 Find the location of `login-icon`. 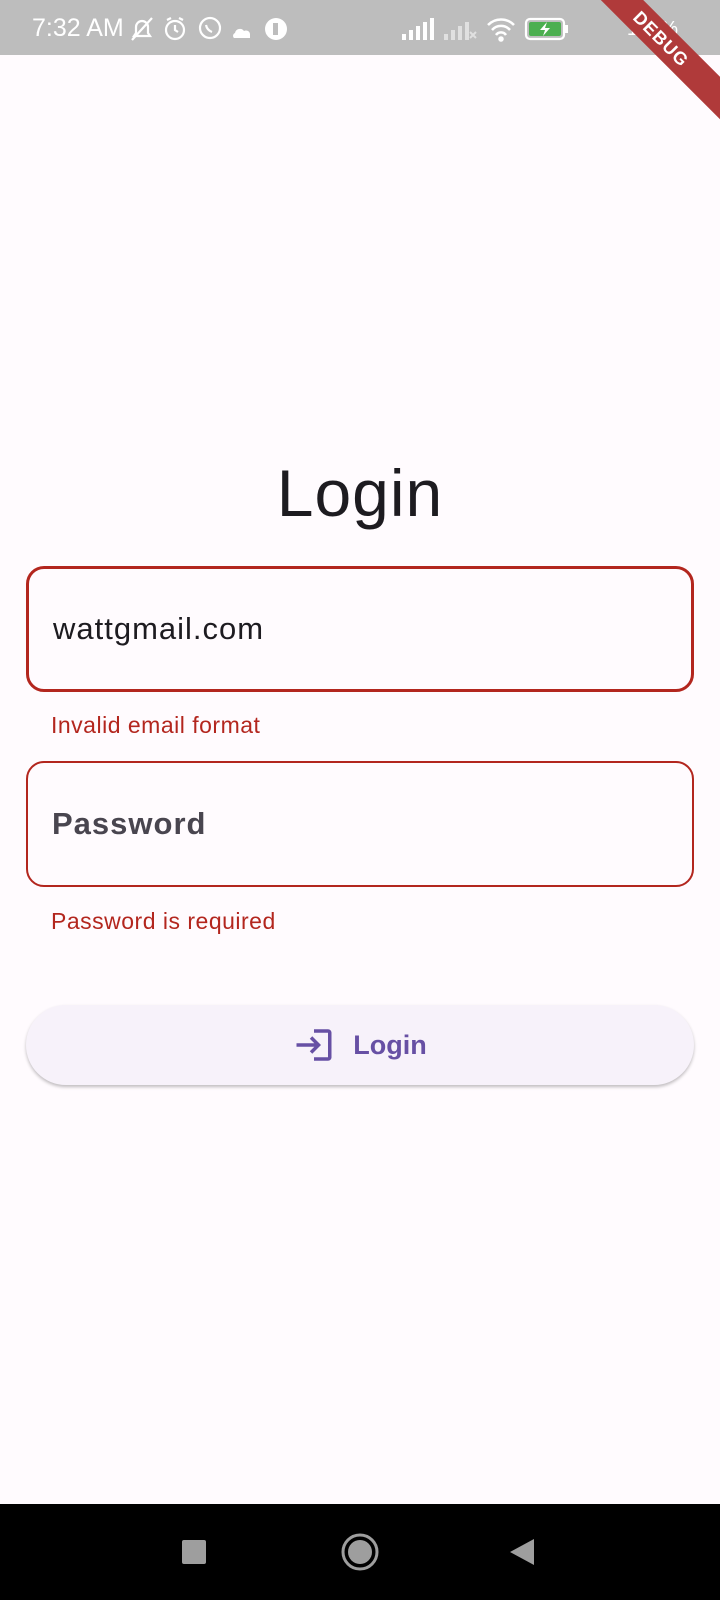

login-icon is located at coordinates (314, 1045).